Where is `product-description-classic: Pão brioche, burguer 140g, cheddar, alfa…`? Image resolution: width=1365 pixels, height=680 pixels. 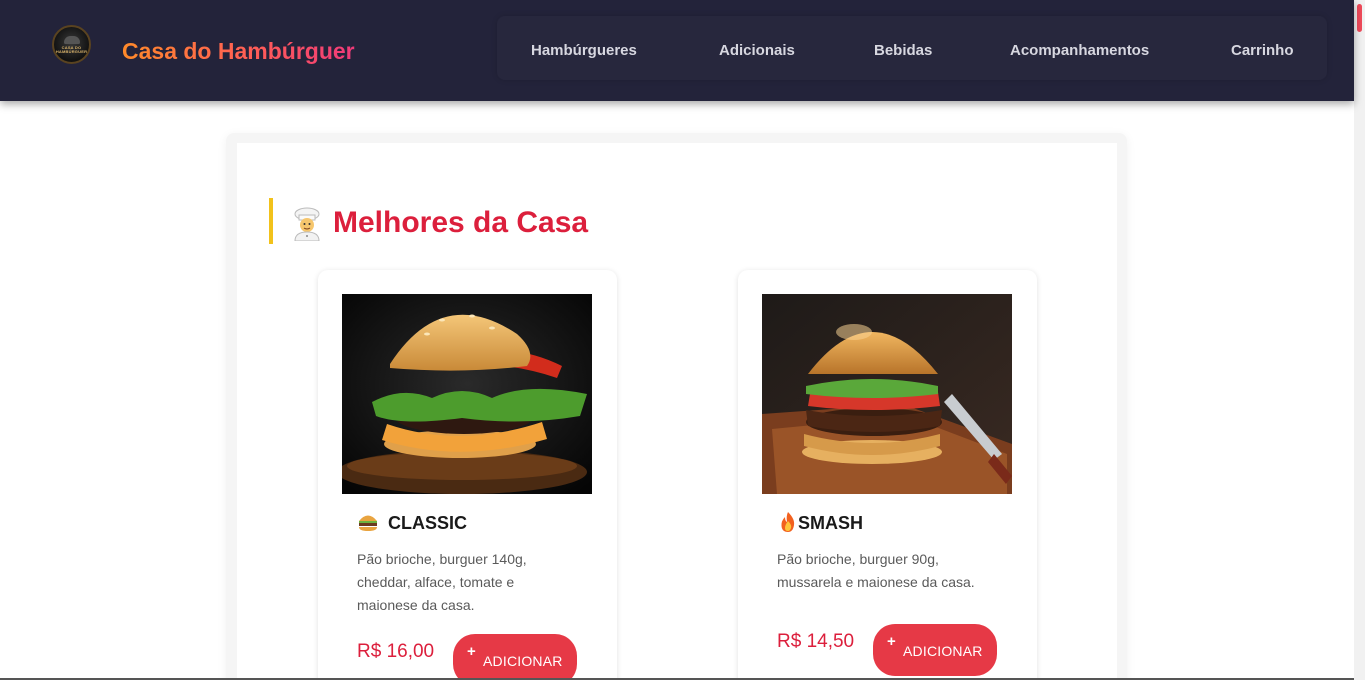 product-description-classic: Pão brioche, burguer 140g, cheddar, alfa… is located at coordinates (442, 582).